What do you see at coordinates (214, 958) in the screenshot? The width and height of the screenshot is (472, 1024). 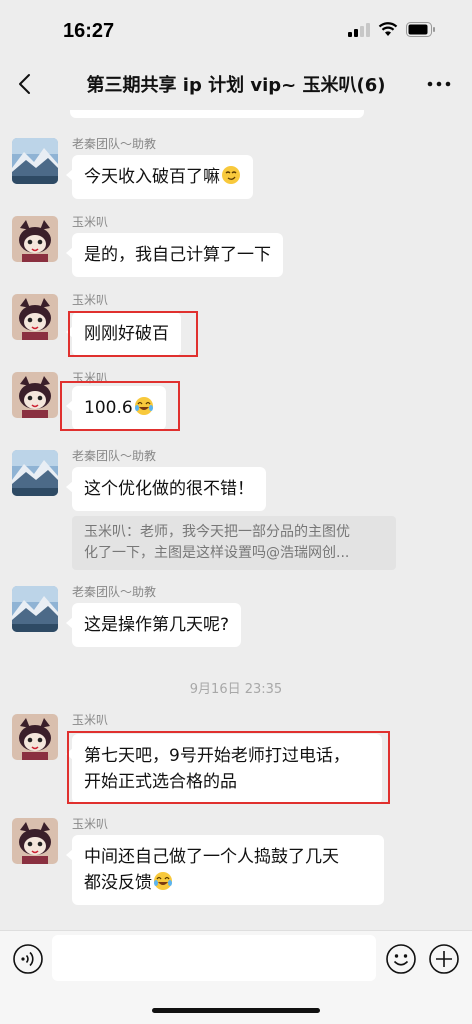 I see `message-input` at bounding box center [214, 958].